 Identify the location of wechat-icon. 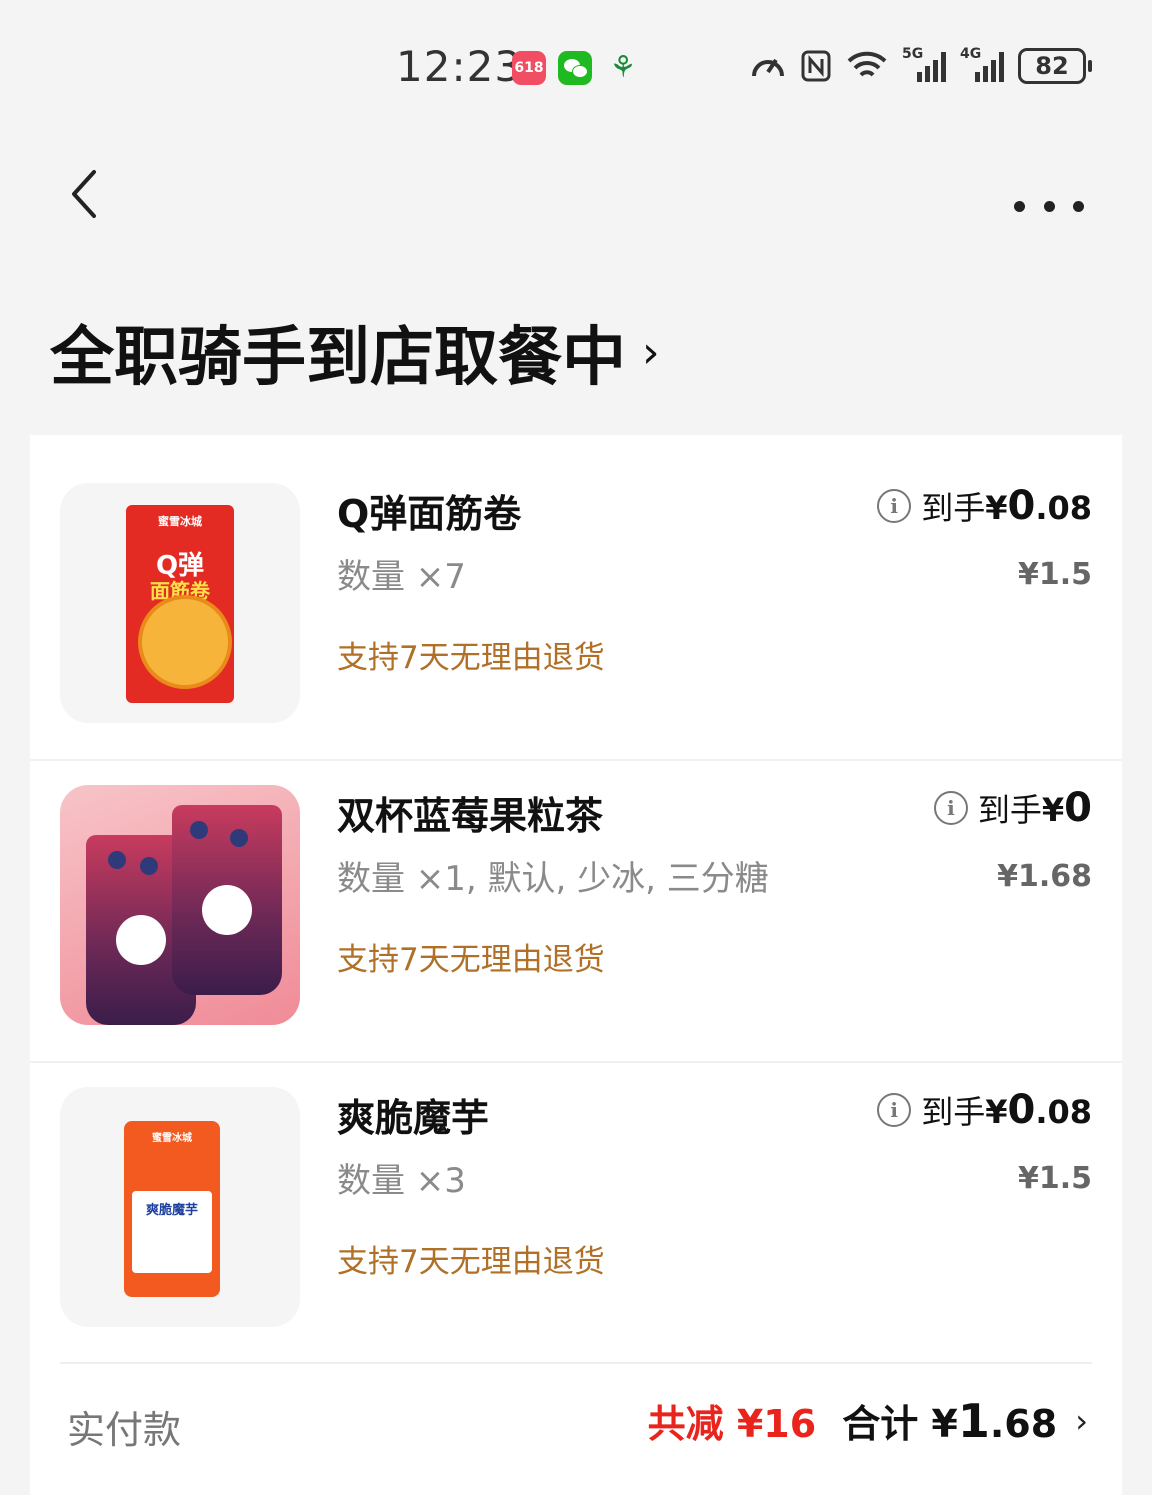
(575, 68).